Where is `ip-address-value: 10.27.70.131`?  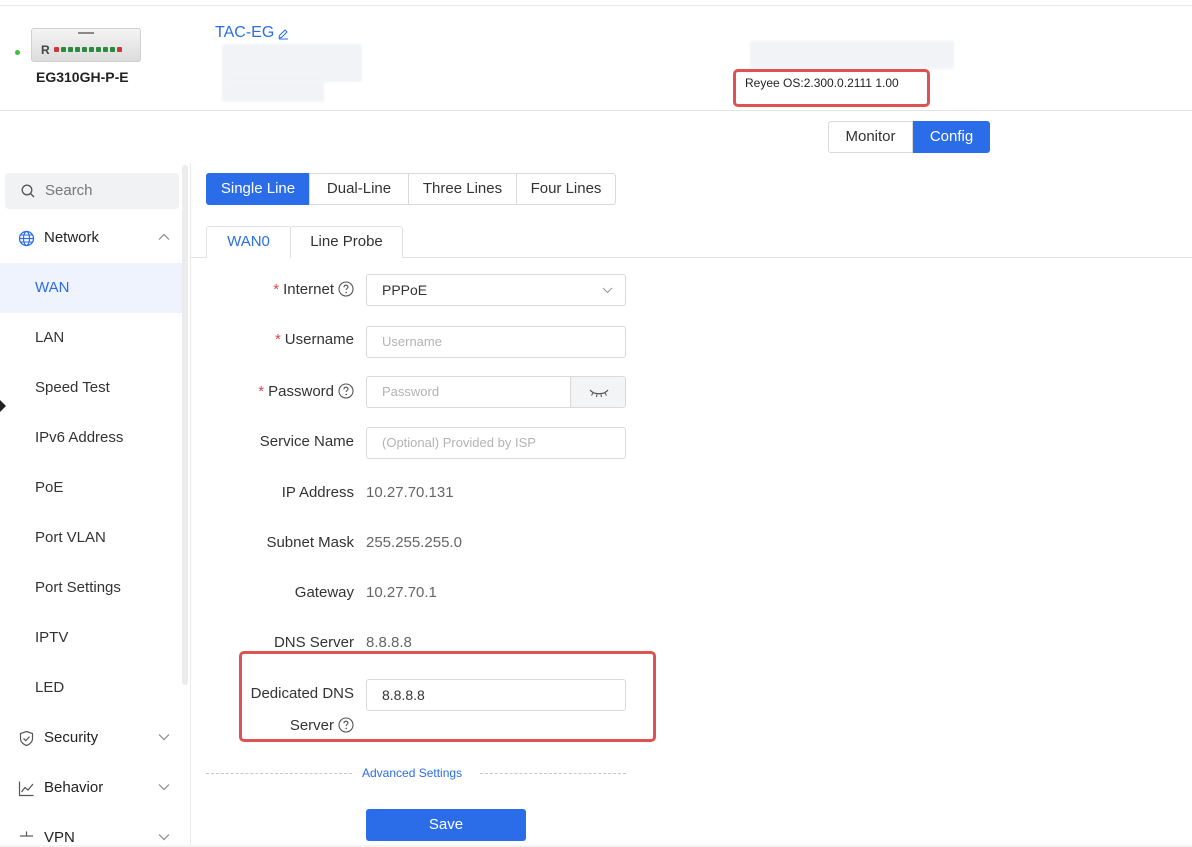 ip-address-value: 10.27.70.131 is located at coordinates (410, 492).